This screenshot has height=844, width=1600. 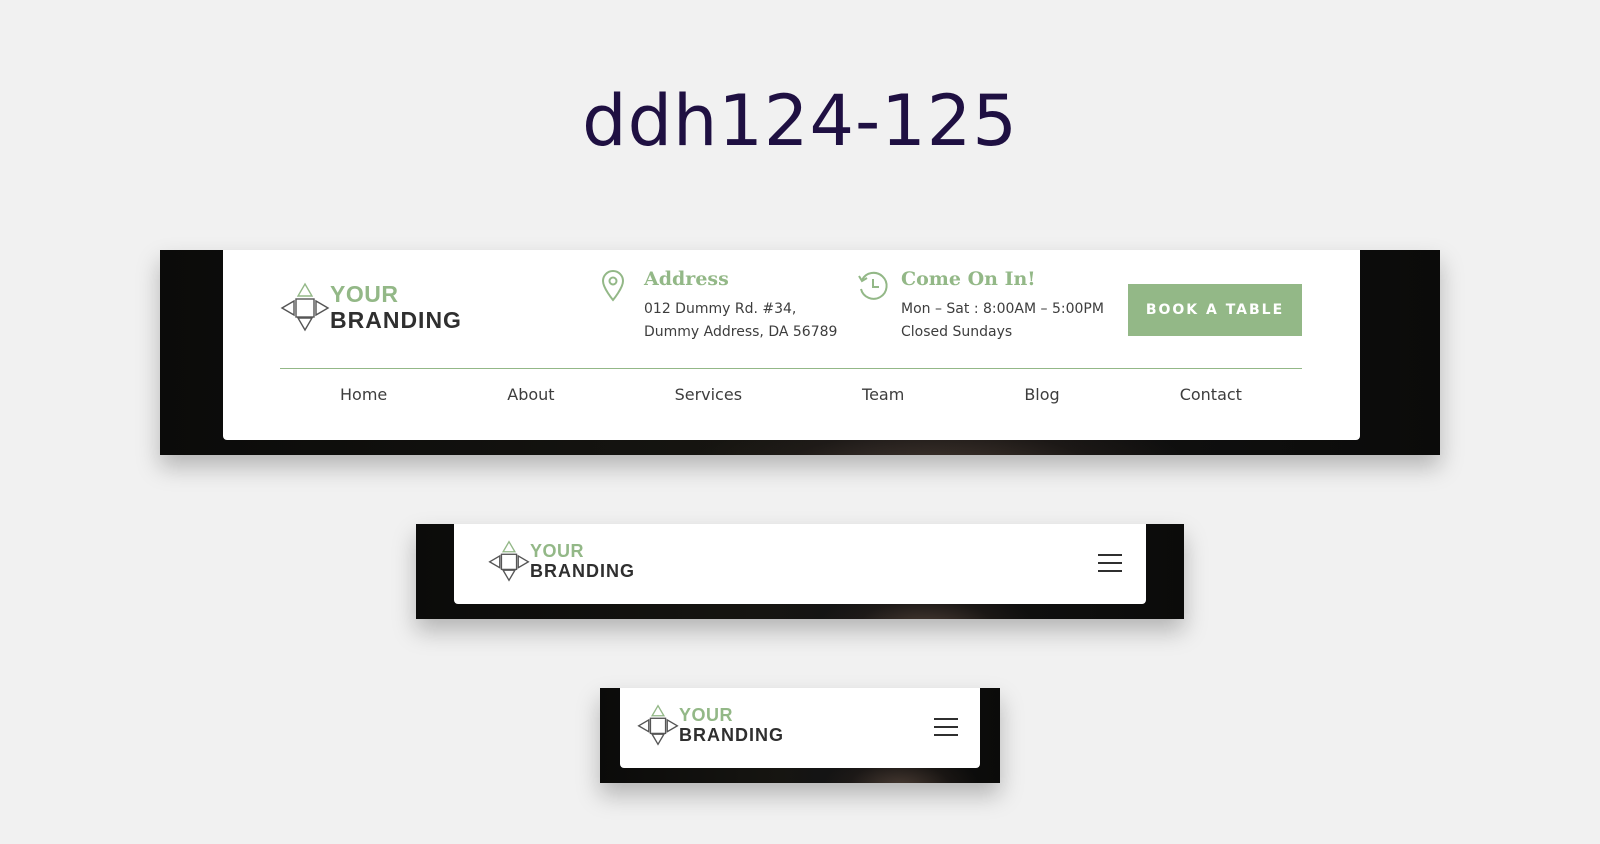 What do you see at coordinates (363, 394) in the screenshot?
I see `nav-item-home: Home` at bounding box center [363, 394].